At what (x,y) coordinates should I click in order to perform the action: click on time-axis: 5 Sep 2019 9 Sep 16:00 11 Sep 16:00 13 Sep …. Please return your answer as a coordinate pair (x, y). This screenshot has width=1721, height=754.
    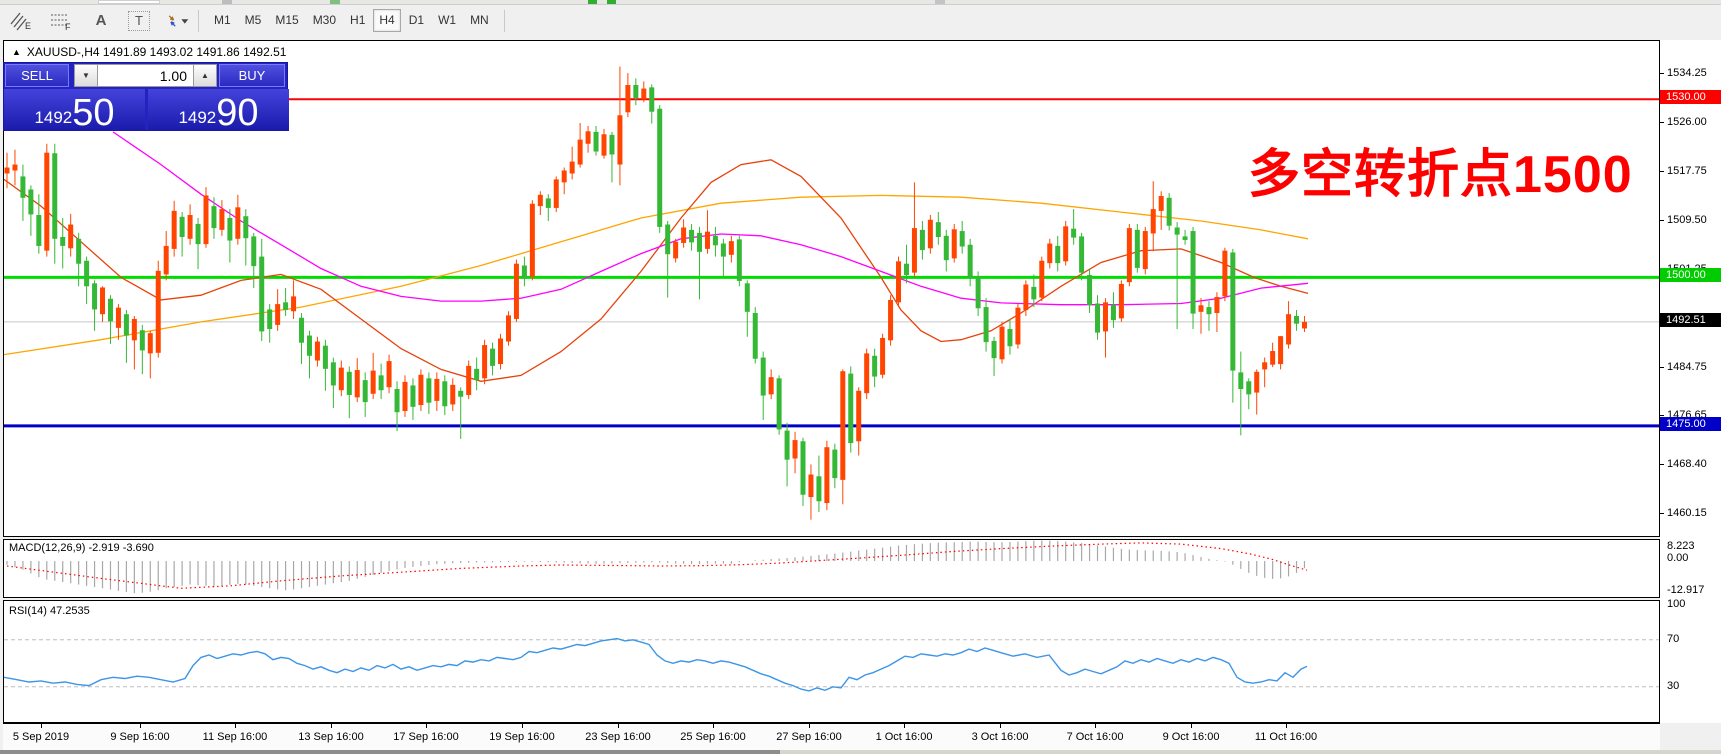
    Looking at the image, I should click on (831, 736).